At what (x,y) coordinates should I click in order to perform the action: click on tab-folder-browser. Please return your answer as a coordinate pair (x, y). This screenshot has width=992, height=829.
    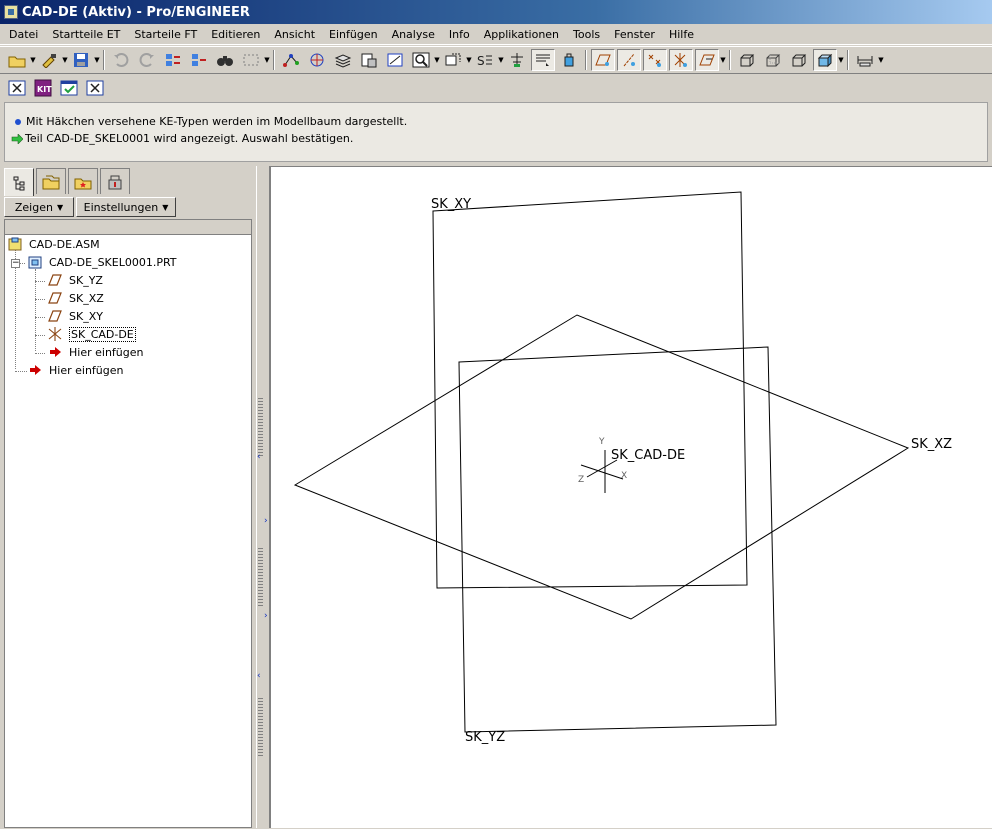
    Looking at the image, I should click on (51, 181).